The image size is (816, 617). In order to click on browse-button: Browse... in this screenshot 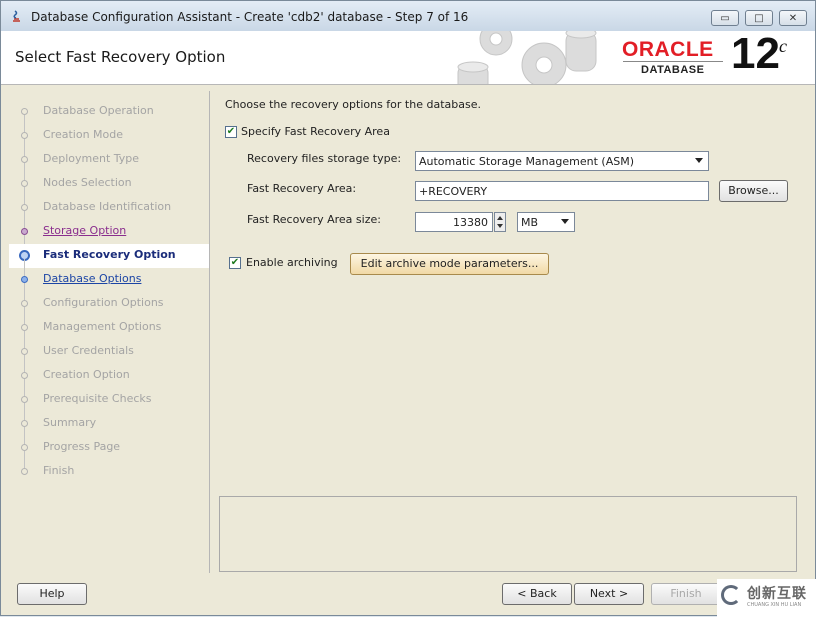, I will do `click(753, 191)`.